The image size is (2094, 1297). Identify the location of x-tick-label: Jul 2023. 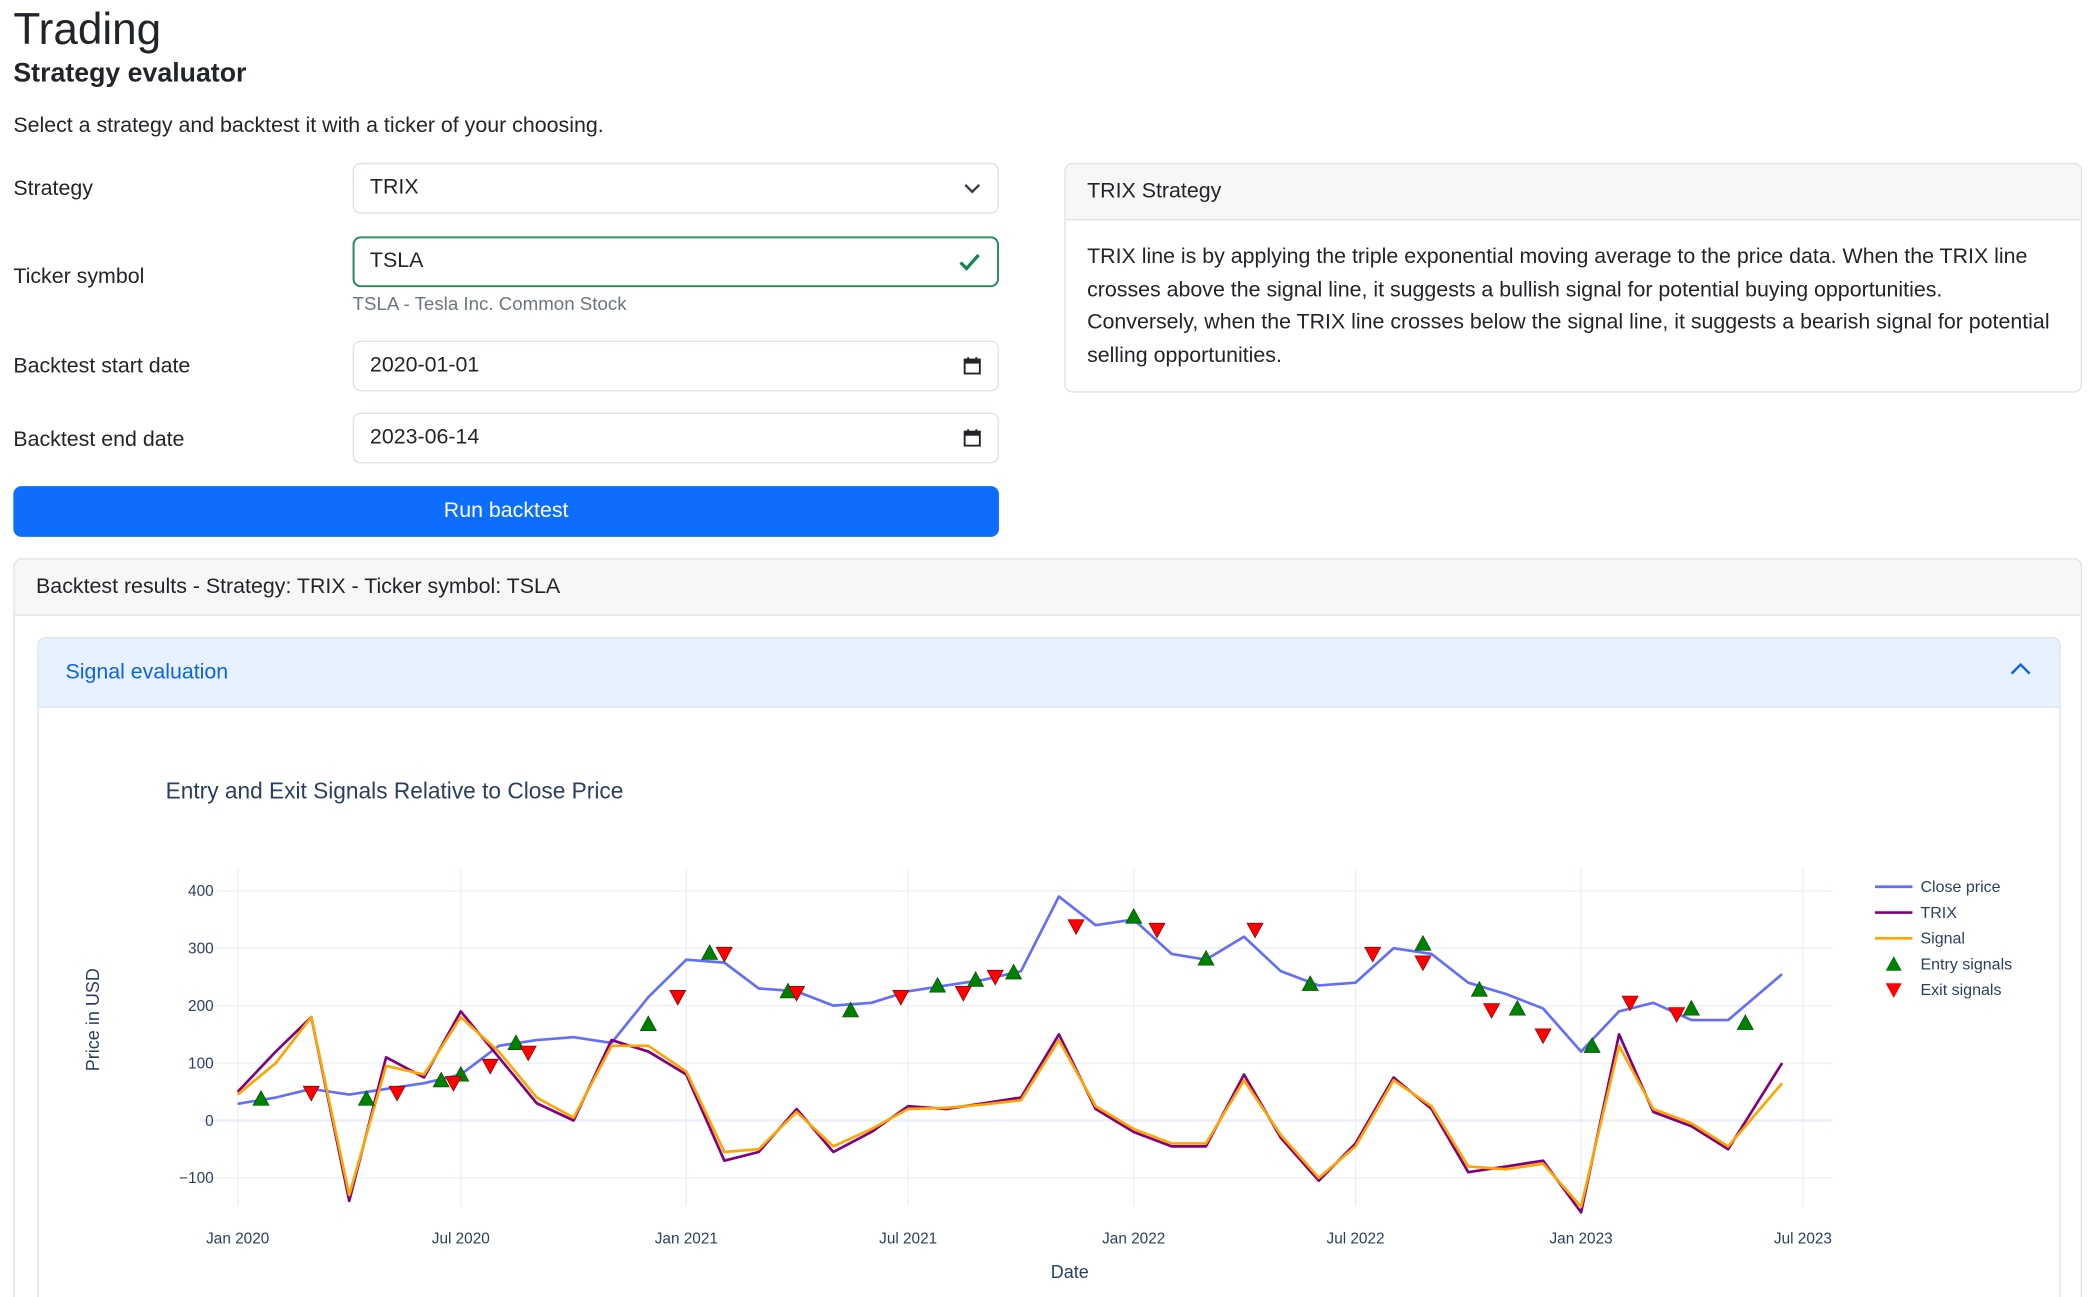
(1803, 1238).